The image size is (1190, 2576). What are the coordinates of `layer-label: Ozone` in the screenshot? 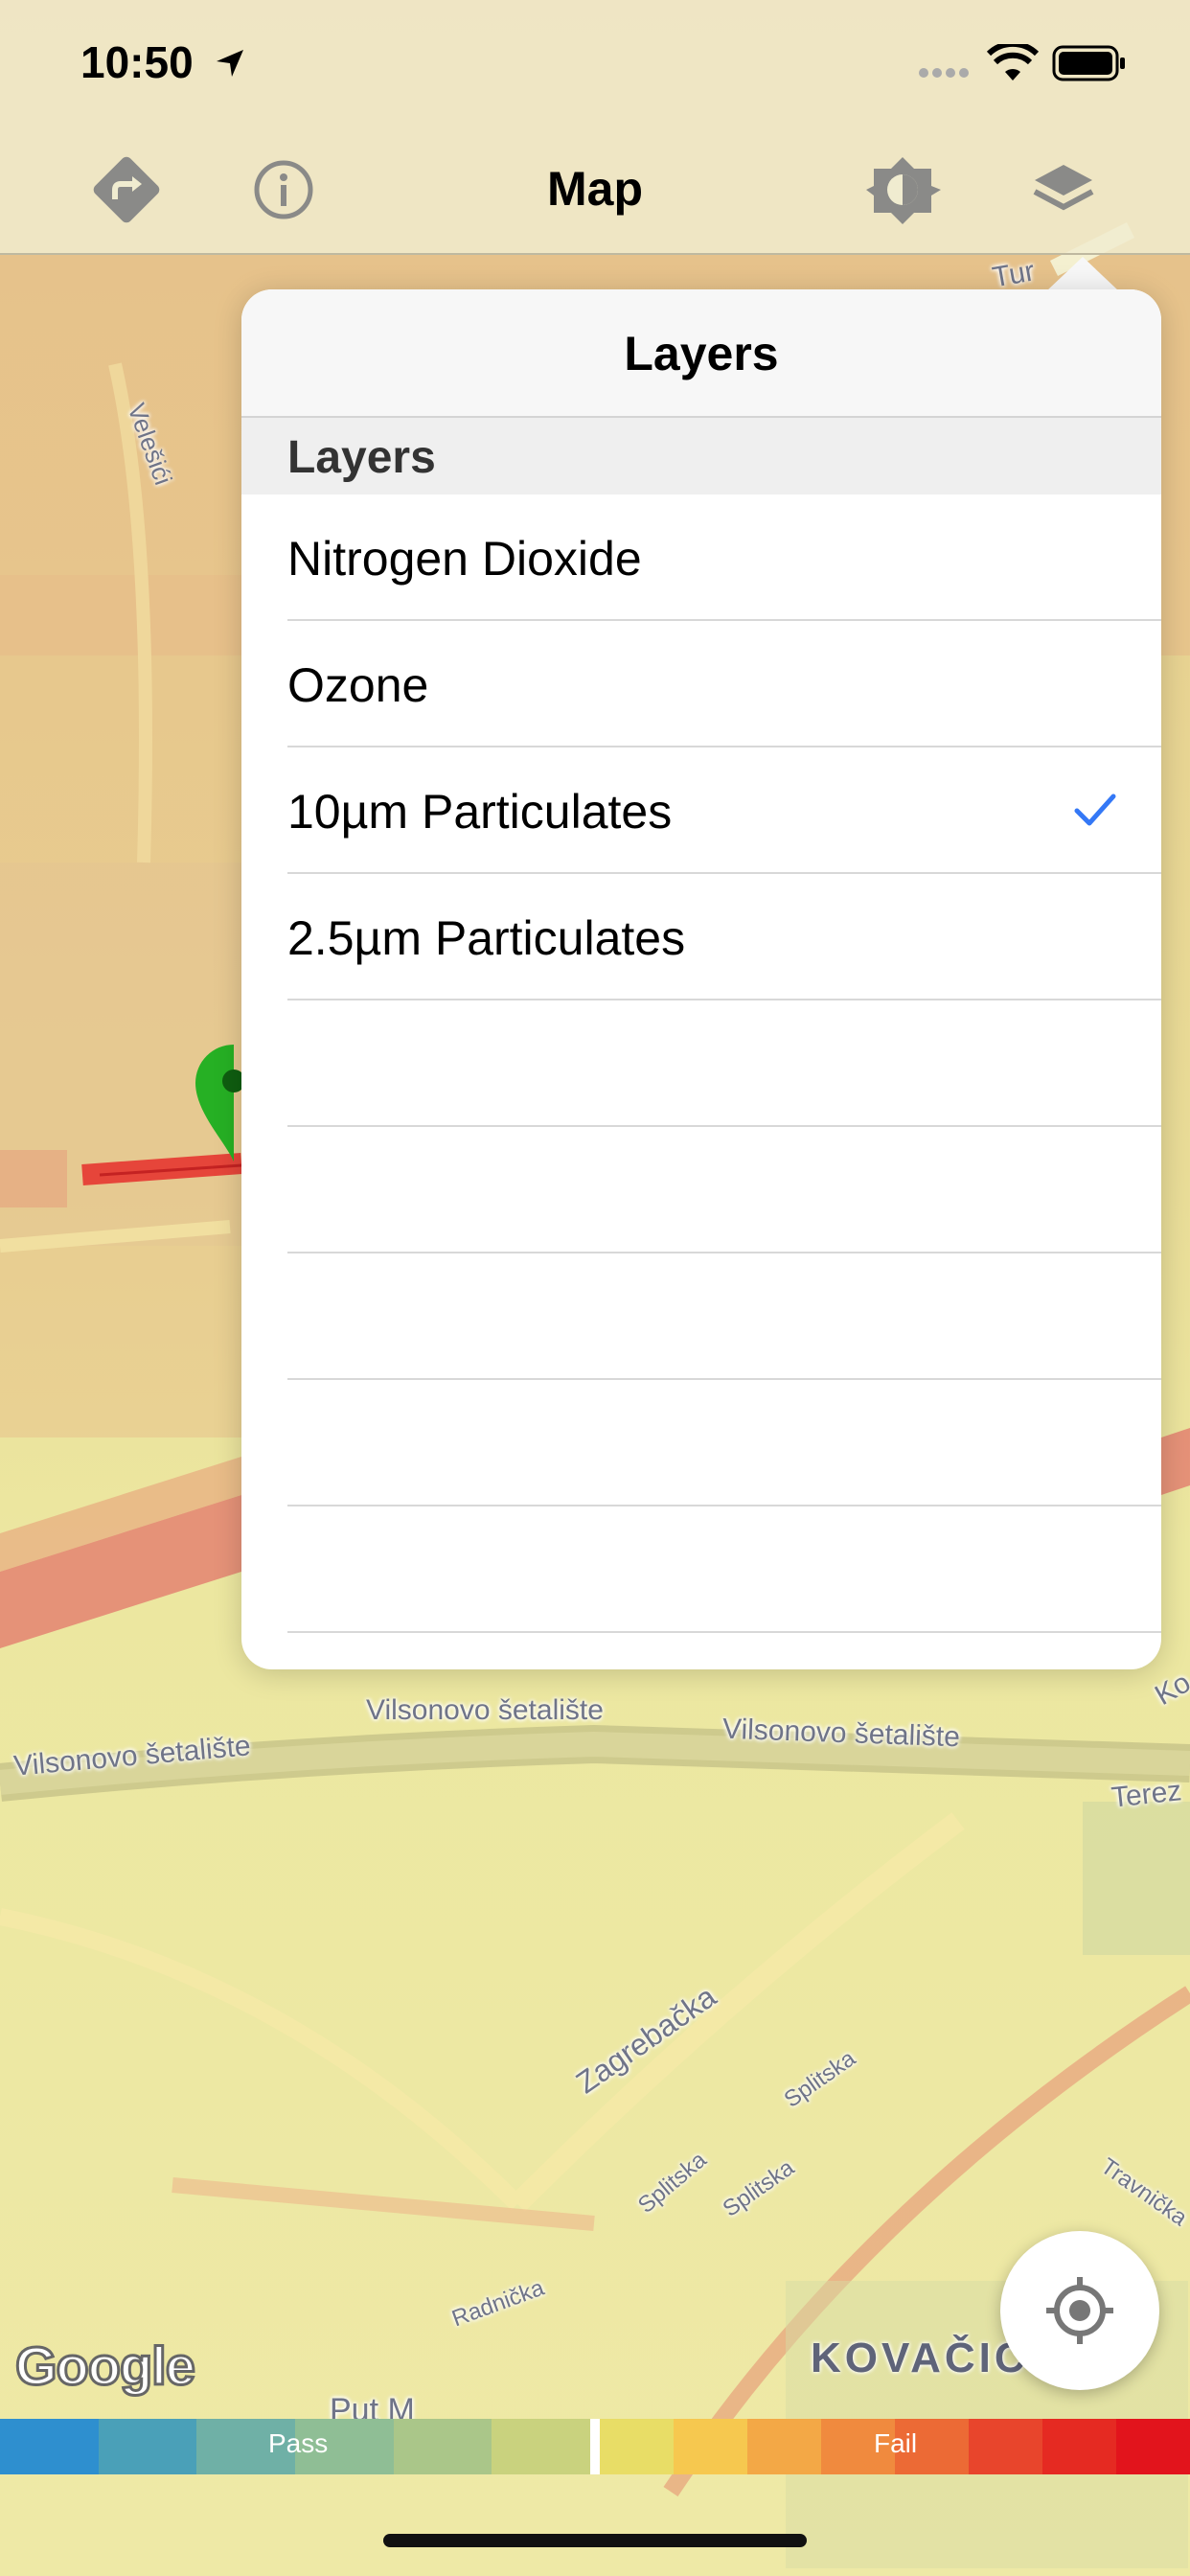 It's located at (358, 685).